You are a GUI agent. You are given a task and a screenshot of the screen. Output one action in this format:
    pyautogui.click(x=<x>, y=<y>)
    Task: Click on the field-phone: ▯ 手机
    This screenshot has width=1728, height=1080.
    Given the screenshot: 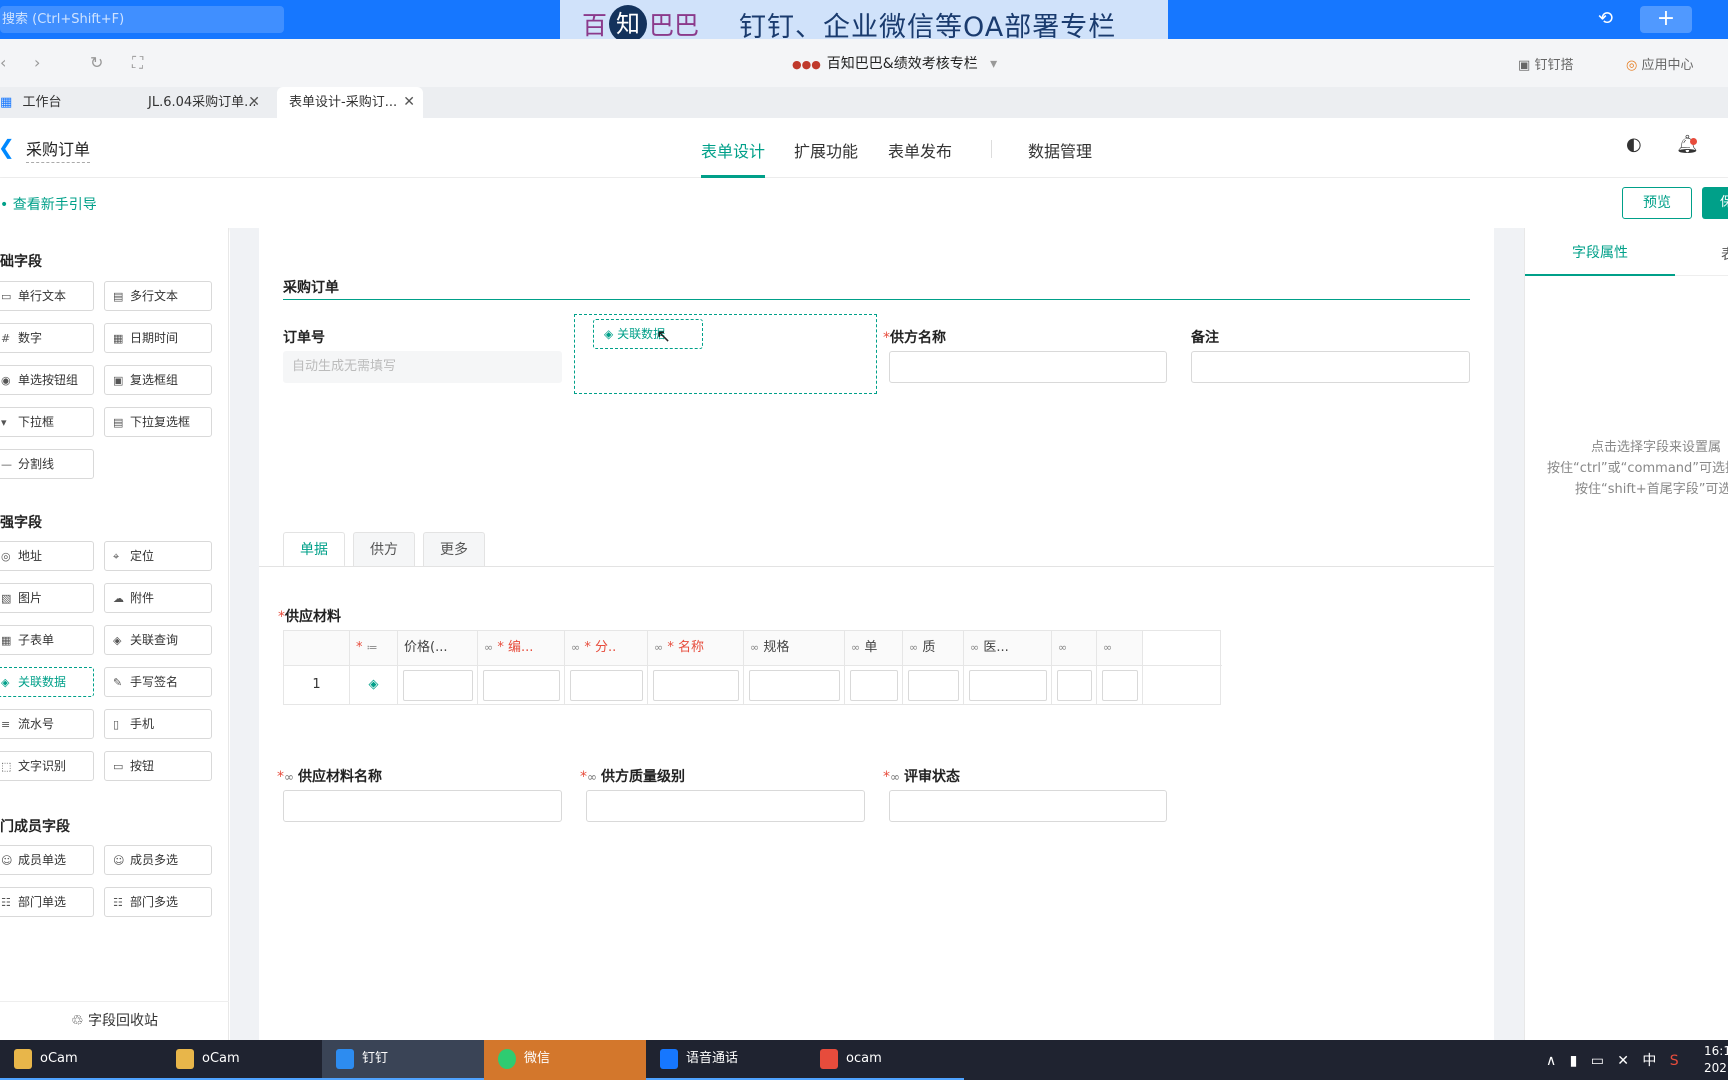 What is the action you would take?
    pyautogui.click(x=158, y=724)
    